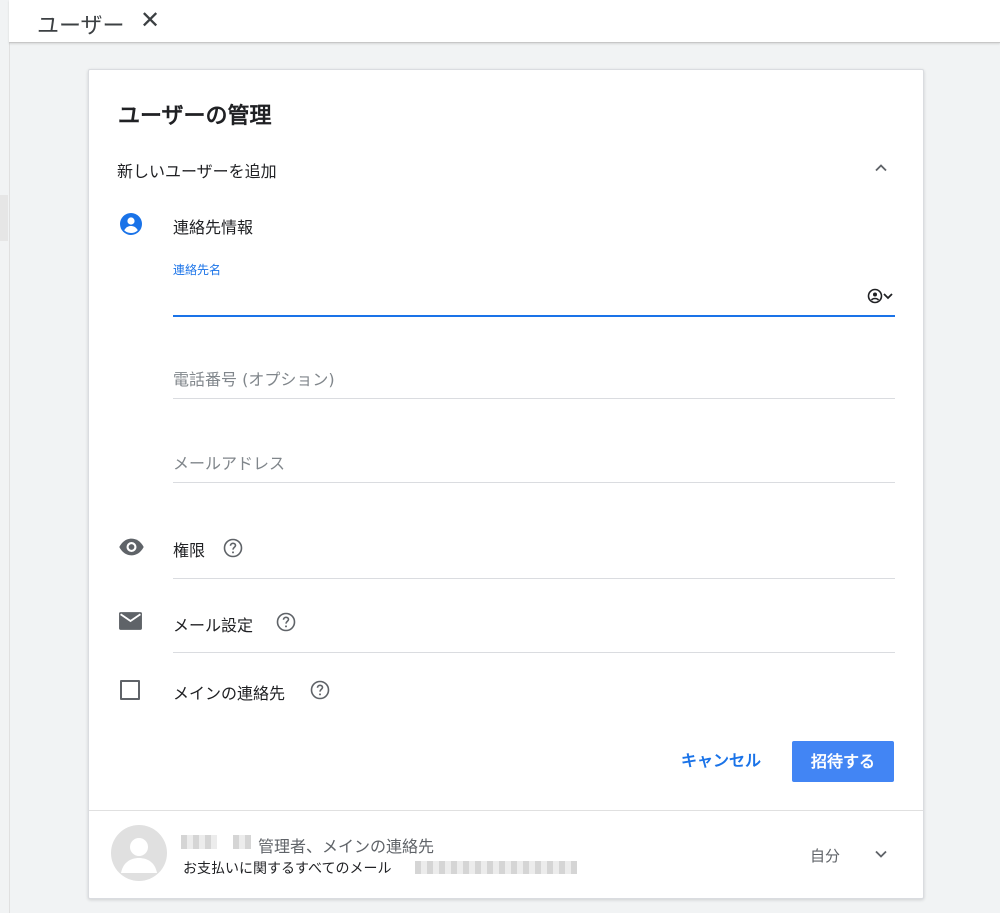 The height and width of the screenshot is (913, 1000). What do you see at coordinates (843, 761) in the screenshot?
I see `invite-button: 招待する` at bounding box center [843, 761].